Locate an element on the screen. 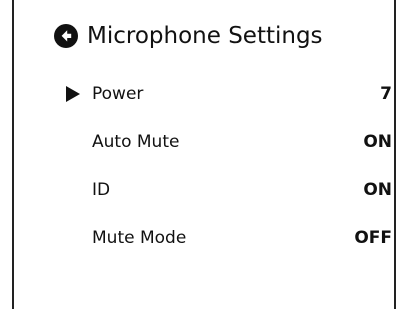 The width and height of the screenshot is (408, 309). menu-item-label: Mute Mode is located at coordinates (139, 238).